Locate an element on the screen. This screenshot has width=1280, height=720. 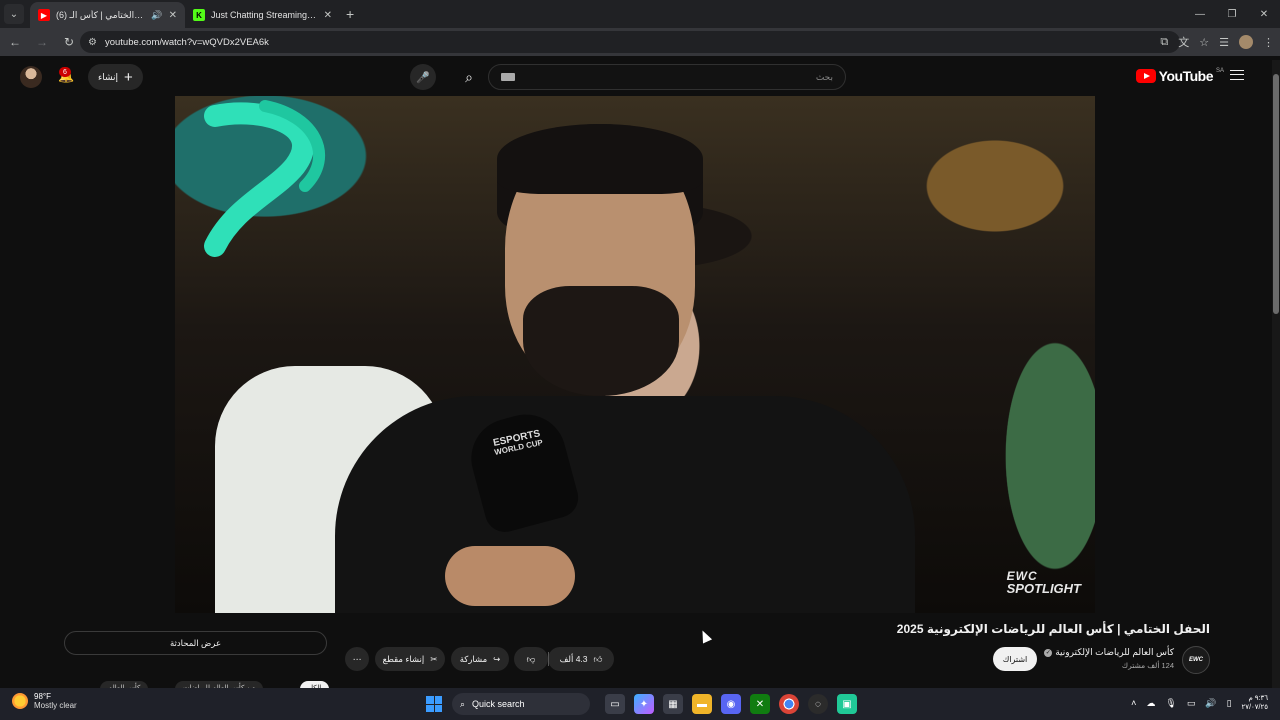
new-tab-icon: + is located at coordinates (350, 14).